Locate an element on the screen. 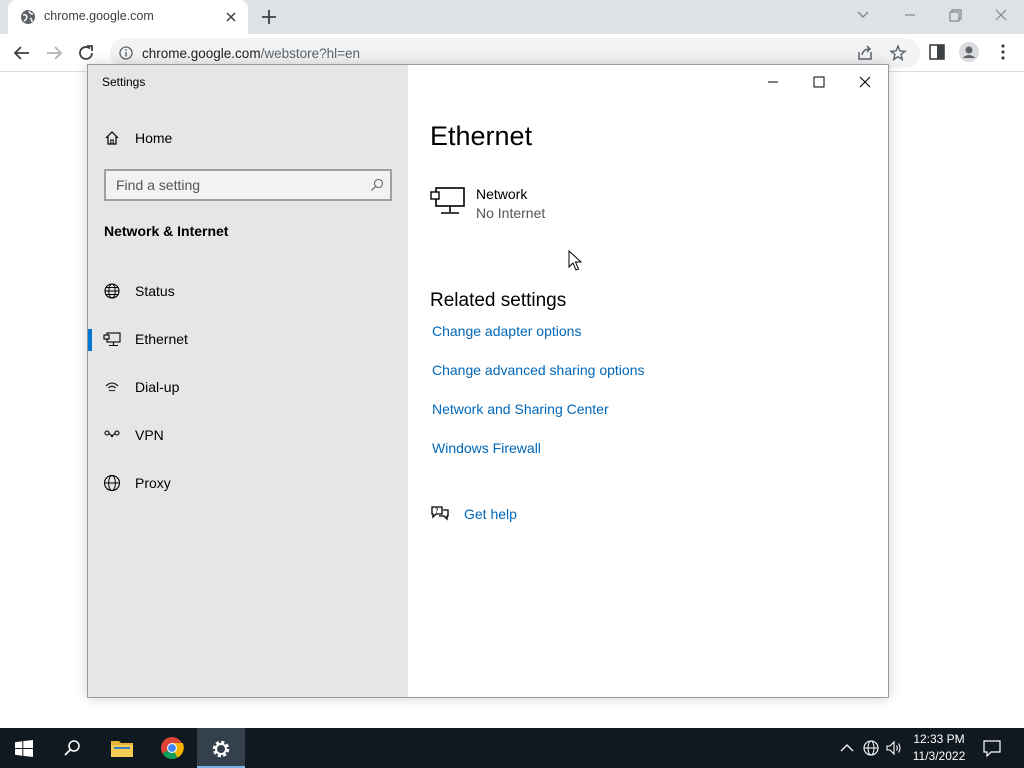 Image resolution: width=1024 pixels, height=768 pixels. sidebar-item-label: Dial-up is located at coordinates (157, 387).